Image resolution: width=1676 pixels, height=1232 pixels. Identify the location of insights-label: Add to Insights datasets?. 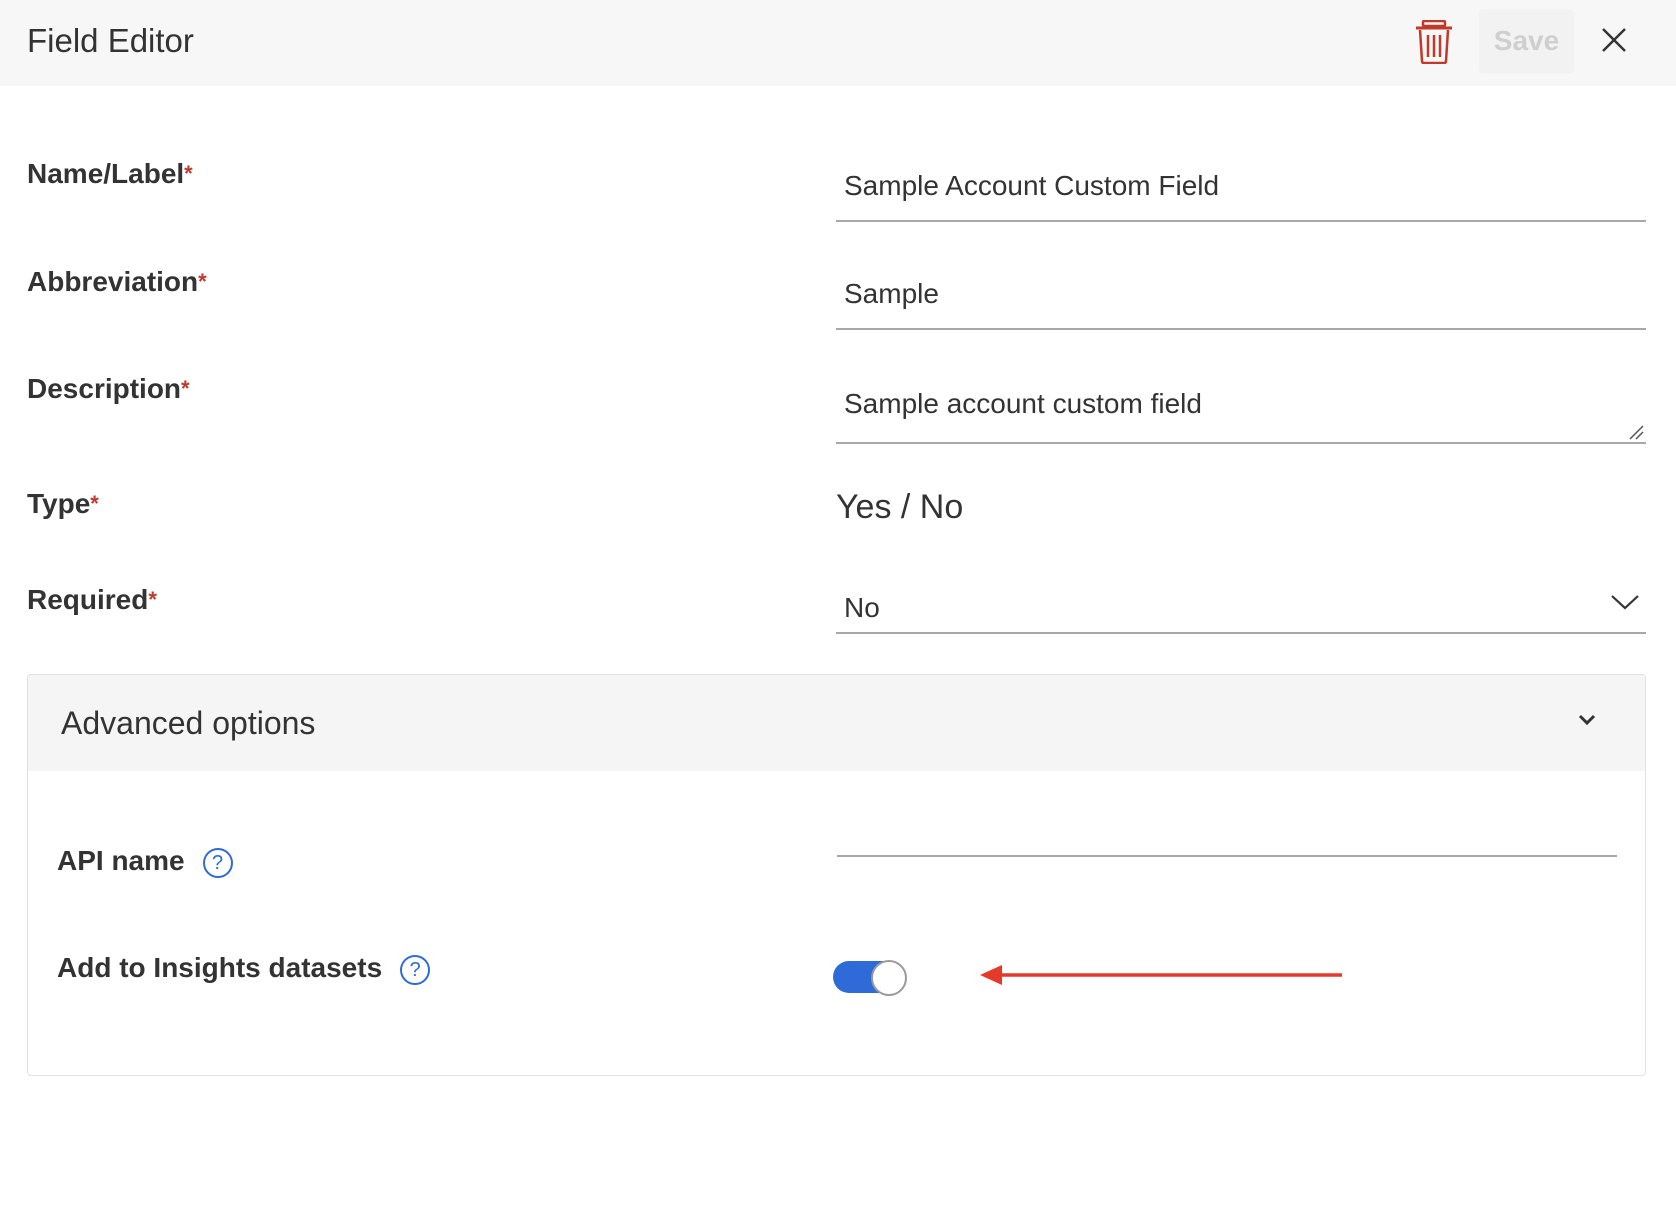
(244, 968).